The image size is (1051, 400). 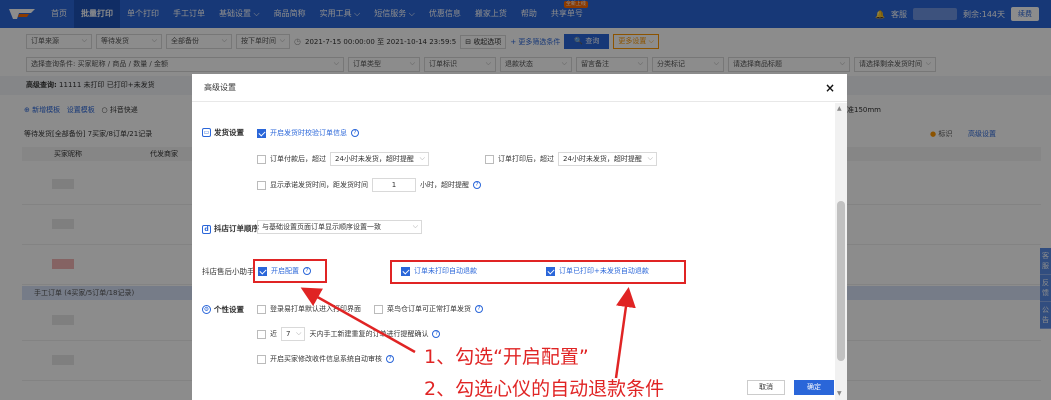 What do you see at coordinates (839, 393) in the screenshot?
I see `scroll-down-icon: ▼` at bounding box center [839, 393].